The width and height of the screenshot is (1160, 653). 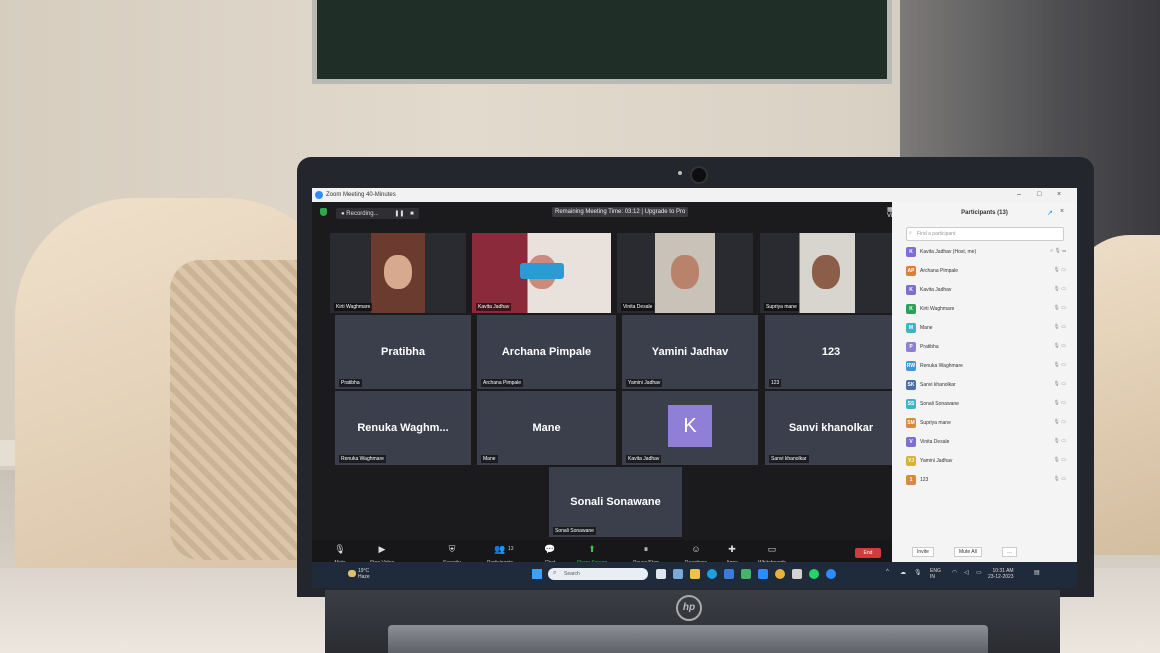 What do you see at coordinates (690, 428) in the screenshot?
I see `video-tile: K Kavita Jadhav` at bounding box center [690, 428].